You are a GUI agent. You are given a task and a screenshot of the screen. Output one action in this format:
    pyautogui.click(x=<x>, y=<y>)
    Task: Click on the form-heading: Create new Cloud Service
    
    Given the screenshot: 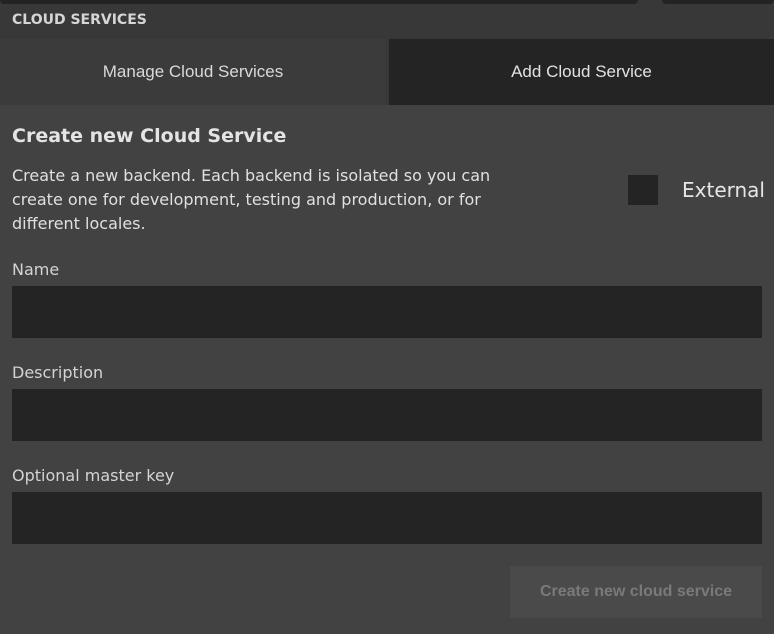 What is the action you would take?
    pyautogui.click(x=149, y=136)
    